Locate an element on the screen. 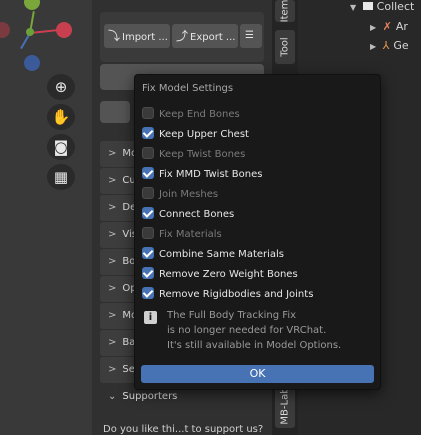 This screenshot has width=421, height=435. tab-tool: Tool is located at coordinates (285, 47).